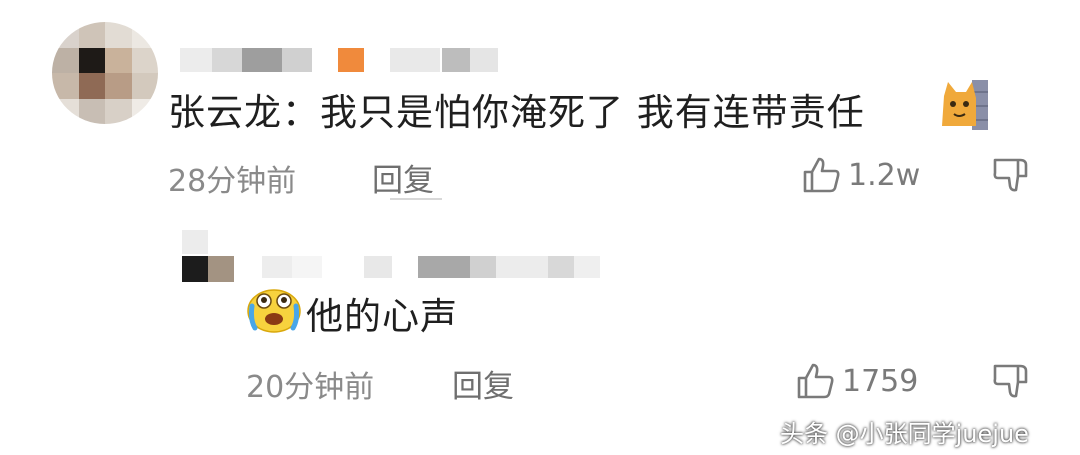 The width and height of the screenshot is (1080, 455). I want to click on comment-time: 28分钟前, so click(232, 181).